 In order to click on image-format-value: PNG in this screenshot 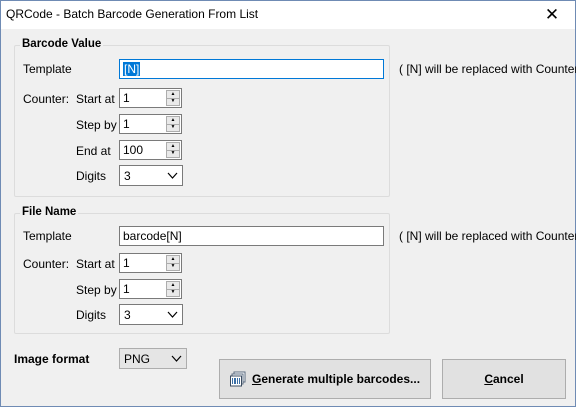, I will do `click(137, 359)`.